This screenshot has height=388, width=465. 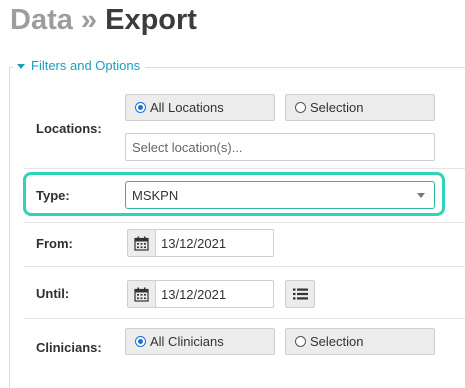 I want to click on page-title: Data » Export, so click(x=103, y=20).